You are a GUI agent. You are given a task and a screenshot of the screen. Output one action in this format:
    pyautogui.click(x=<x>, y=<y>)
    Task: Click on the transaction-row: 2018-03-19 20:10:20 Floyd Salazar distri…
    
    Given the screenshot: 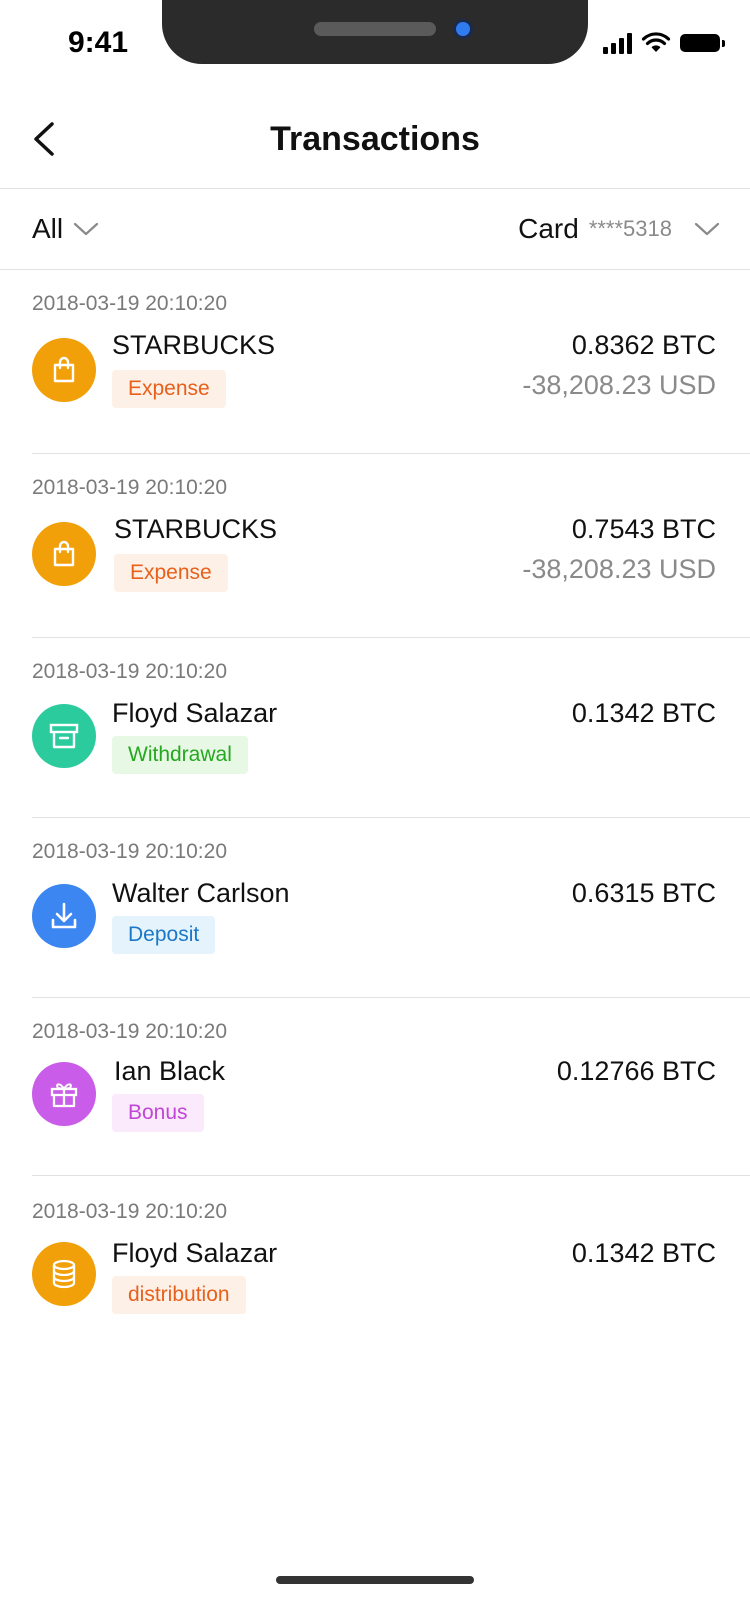 What is the action you would take?
    pyautogui.click(x=391, y=1261)
    